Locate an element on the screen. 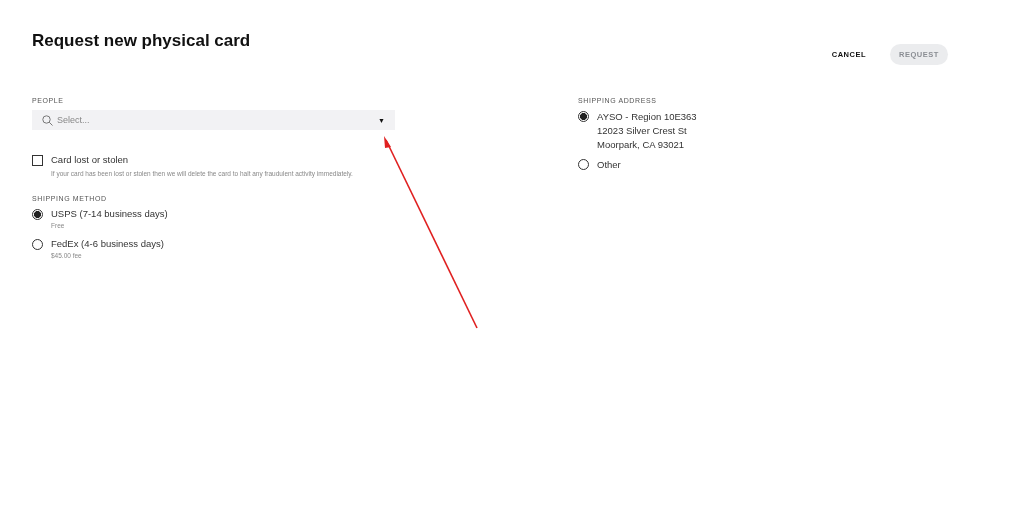  address-line: 12023 Silver Crest St is located at coordinates (642, 131).